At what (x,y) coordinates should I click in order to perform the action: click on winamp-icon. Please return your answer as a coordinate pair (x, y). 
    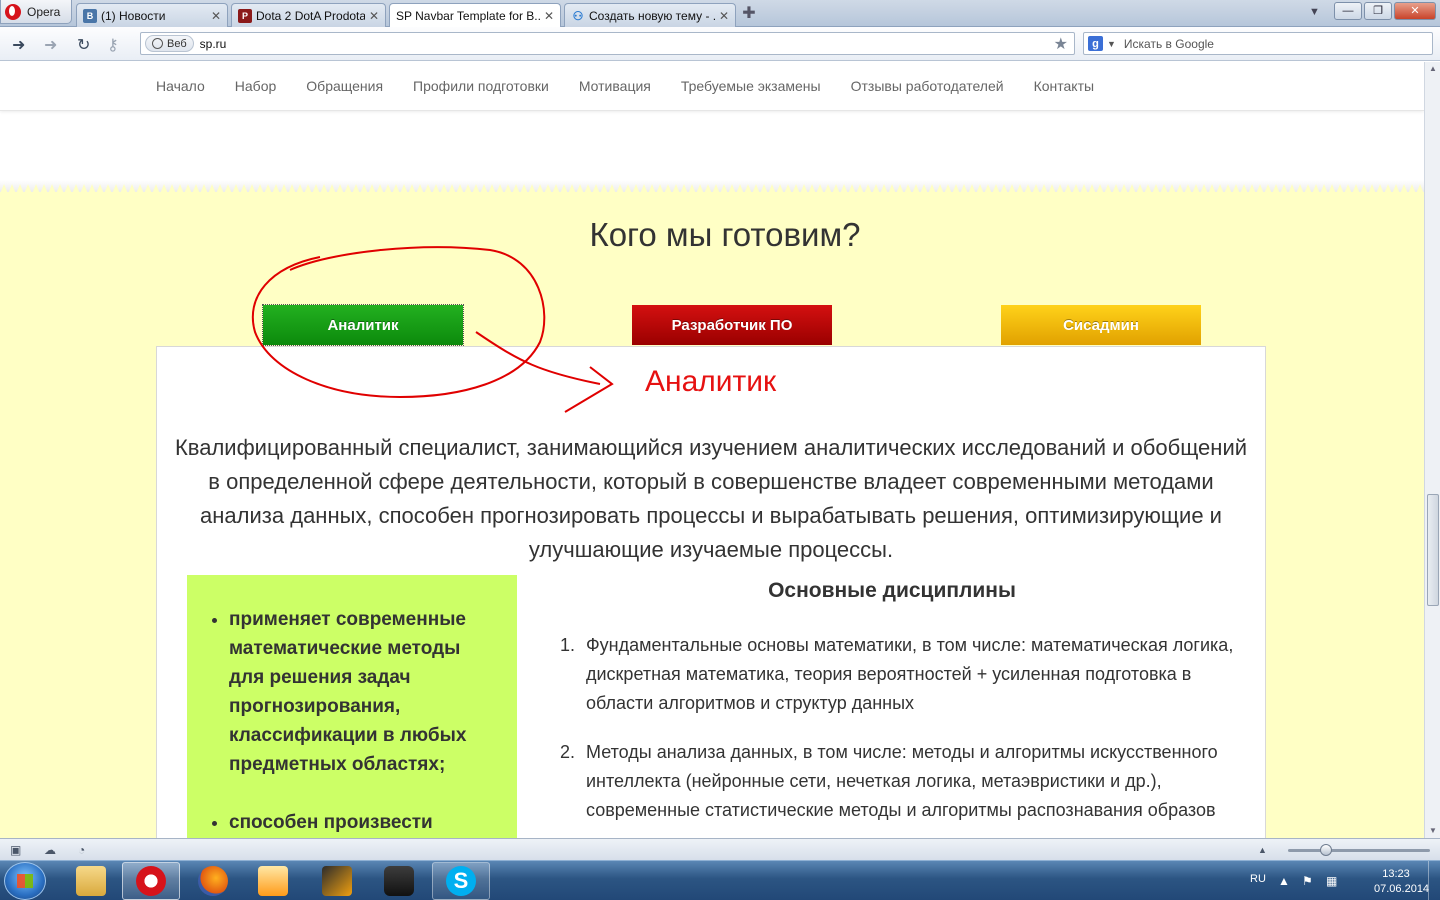
    Looking at the image, I should click on (337, 881).